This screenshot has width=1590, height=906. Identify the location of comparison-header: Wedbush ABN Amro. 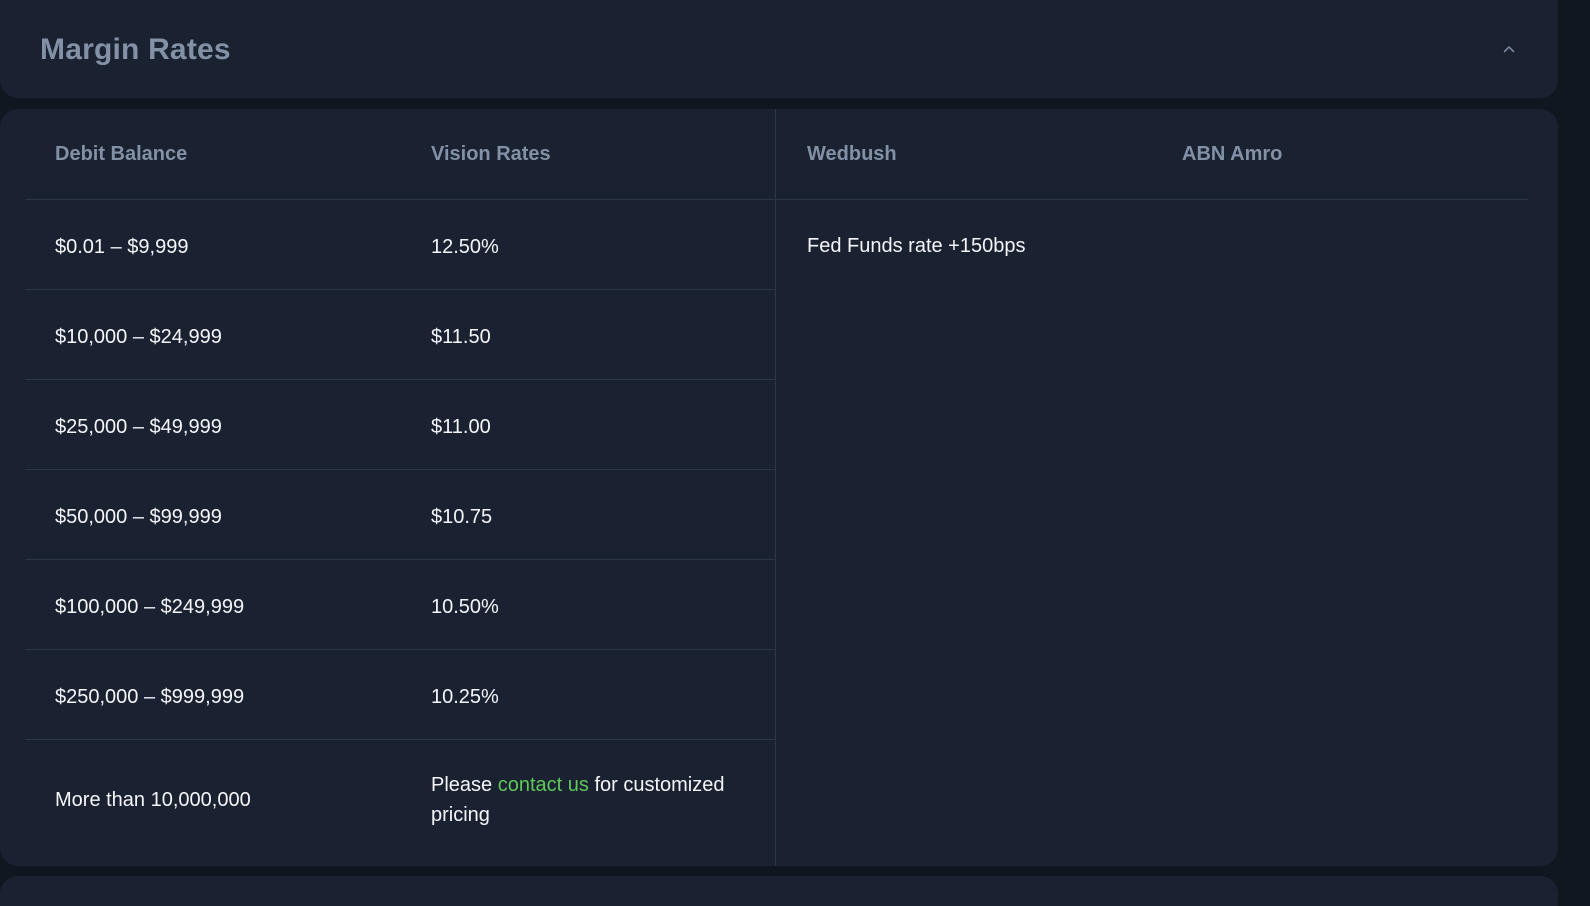
(1152, 154).